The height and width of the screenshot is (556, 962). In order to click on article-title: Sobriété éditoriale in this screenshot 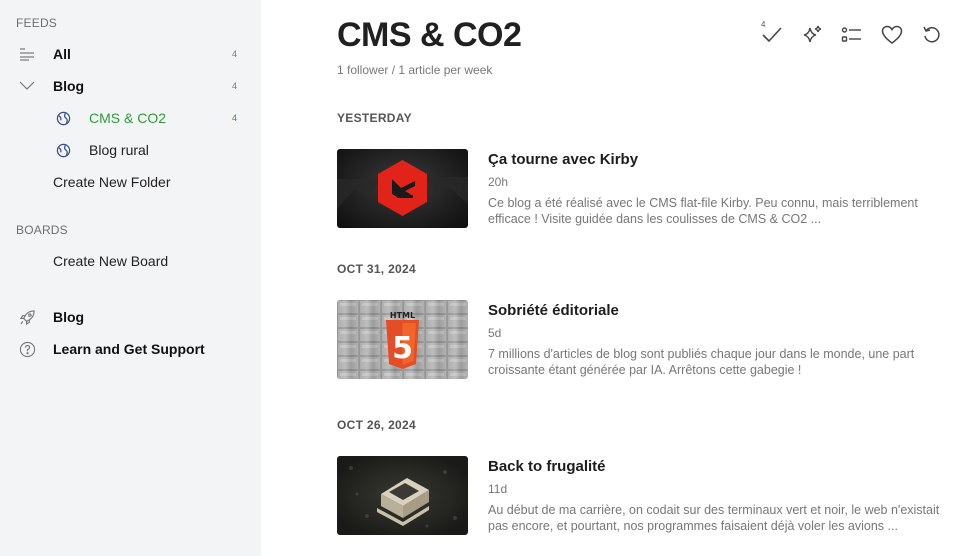, I will do `click(553, 310)`.